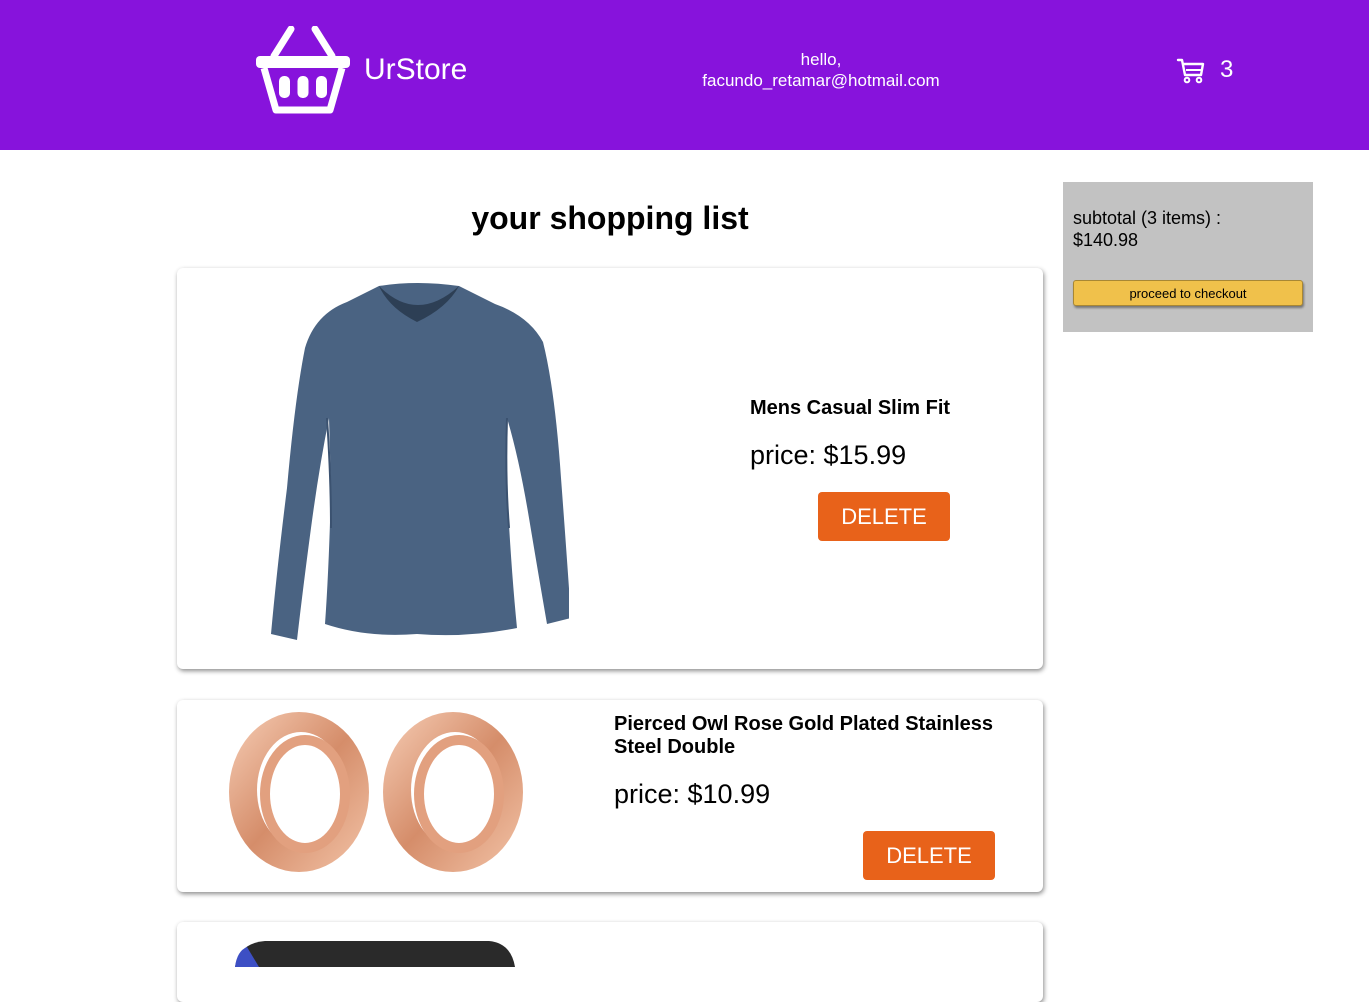  I want to click on subtotal-amount: $140.98, so click(1106, 240).